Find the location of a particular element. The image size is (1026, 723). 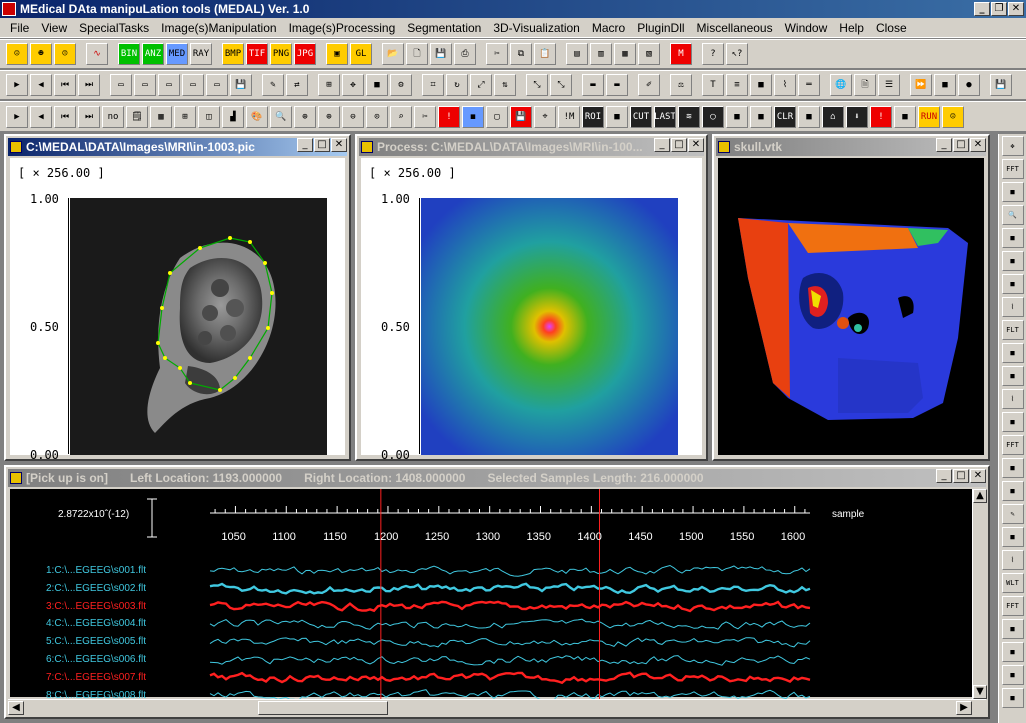

menu-plugindll: PluginDll is located at coordinates (660, 28).